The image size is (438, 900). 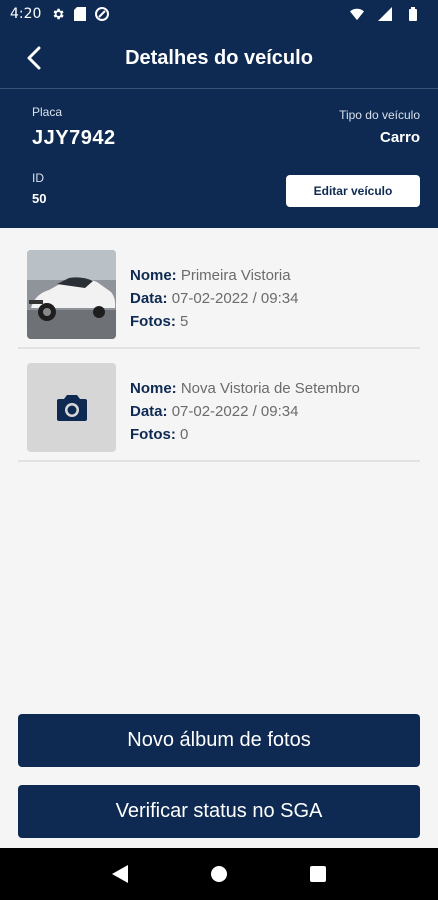 I want to click on vehicle-type-label: Tipo do veículo, so click(x=379, y=115).